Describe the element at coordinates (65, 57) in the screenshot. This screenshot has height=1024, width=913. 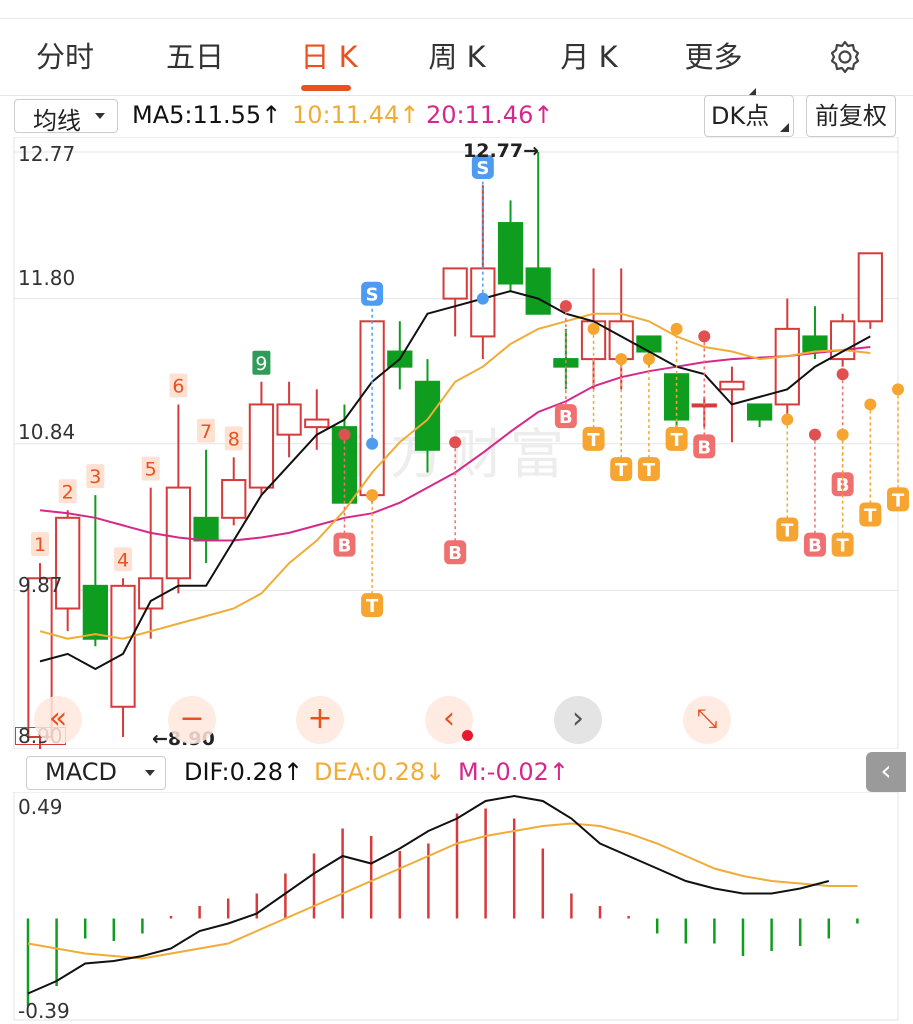
I see `tab-intraday: 分时` at that location.